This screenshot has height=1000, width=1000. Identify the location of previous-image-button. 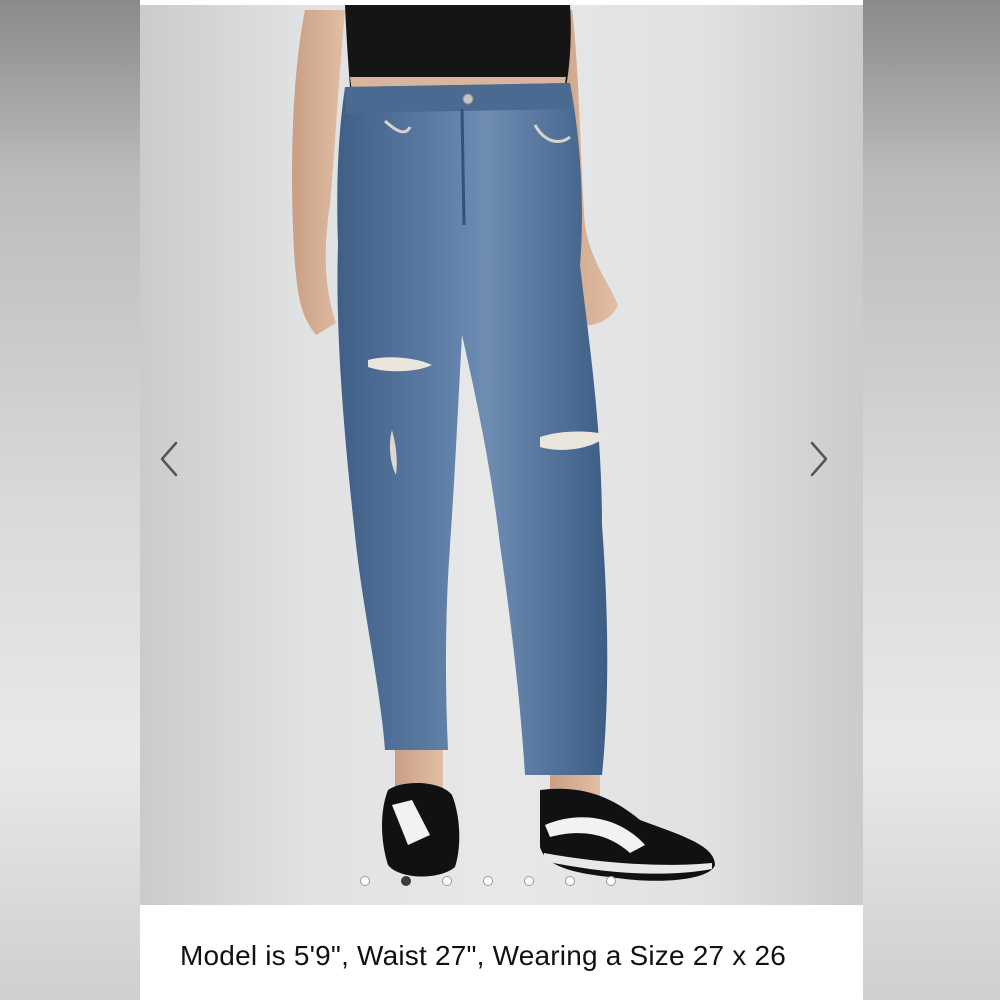
(170, 459).